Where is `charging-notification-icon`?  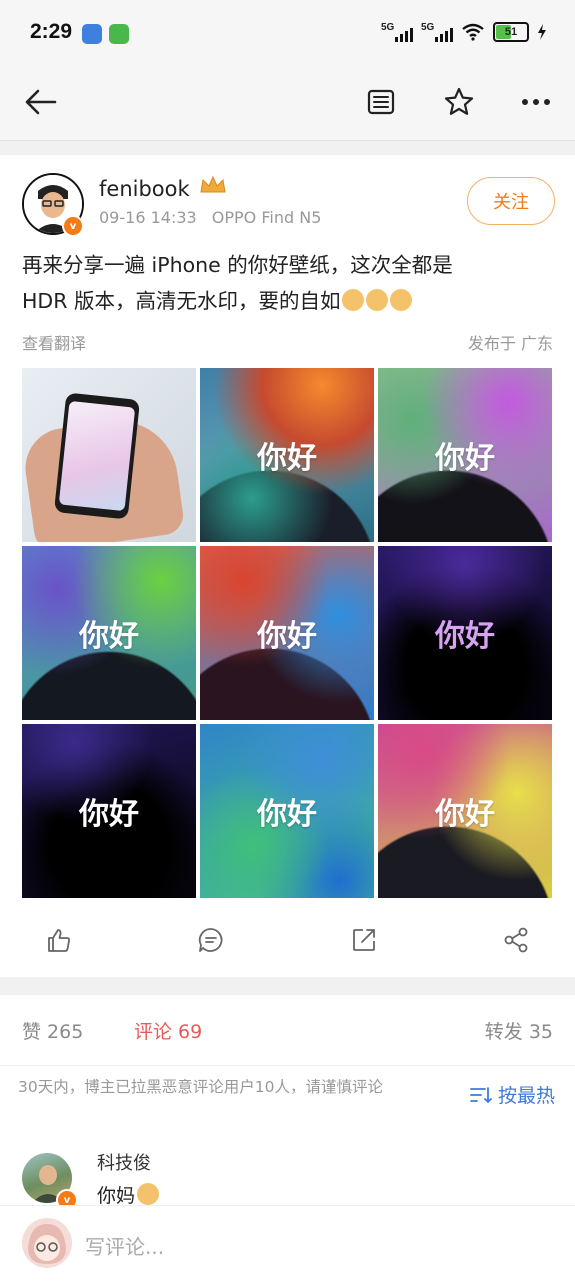 charging-notification-icon is located at coordinates (119, 34).